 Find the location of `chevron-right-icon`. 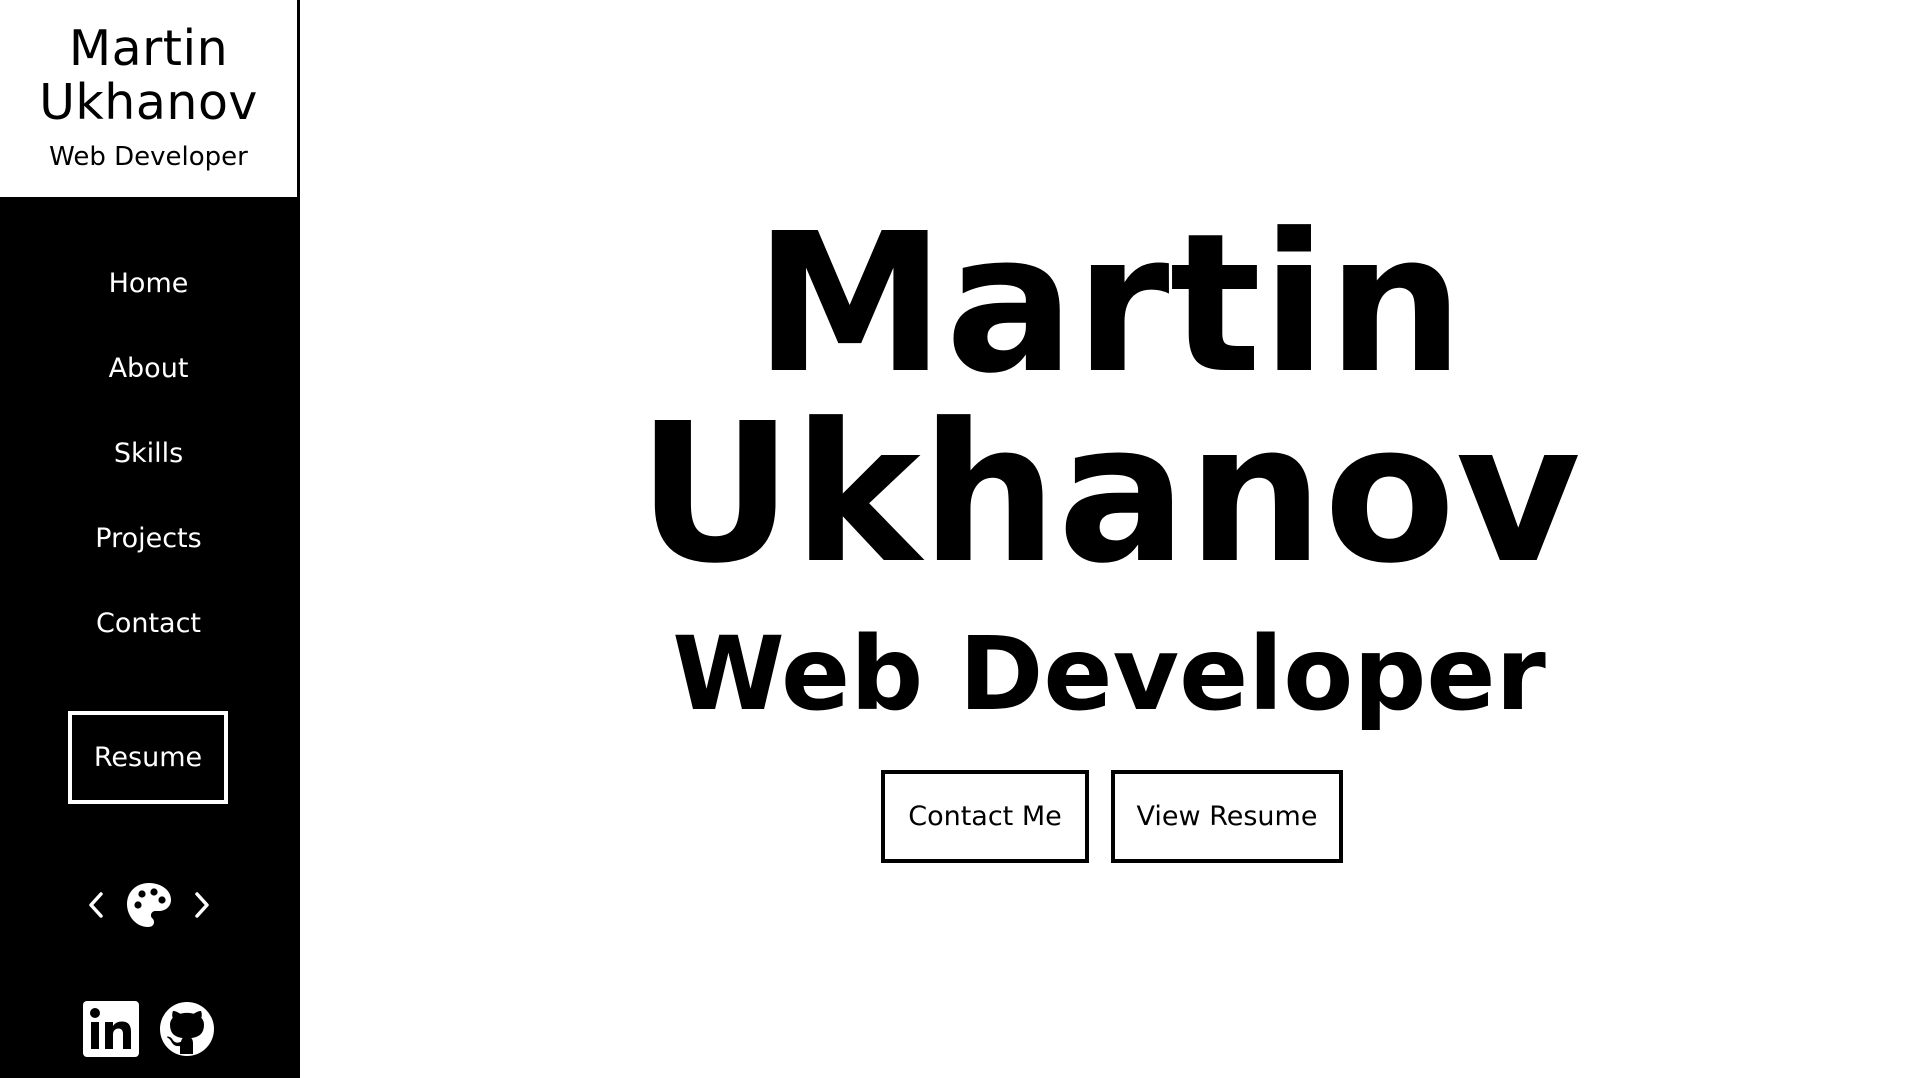

chevron-right-icon is located at coordinates (202, 905).